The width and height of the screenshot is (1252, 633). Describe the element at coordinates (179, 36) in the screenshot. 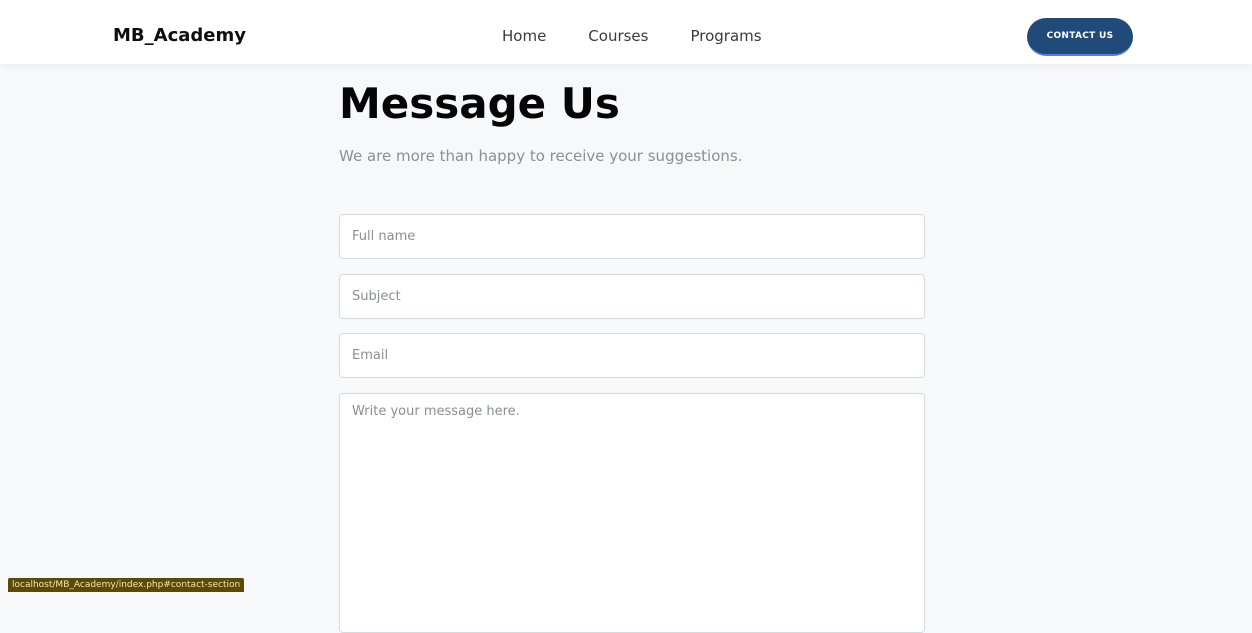

I see `brand-logo: MB_Academy` at that location.